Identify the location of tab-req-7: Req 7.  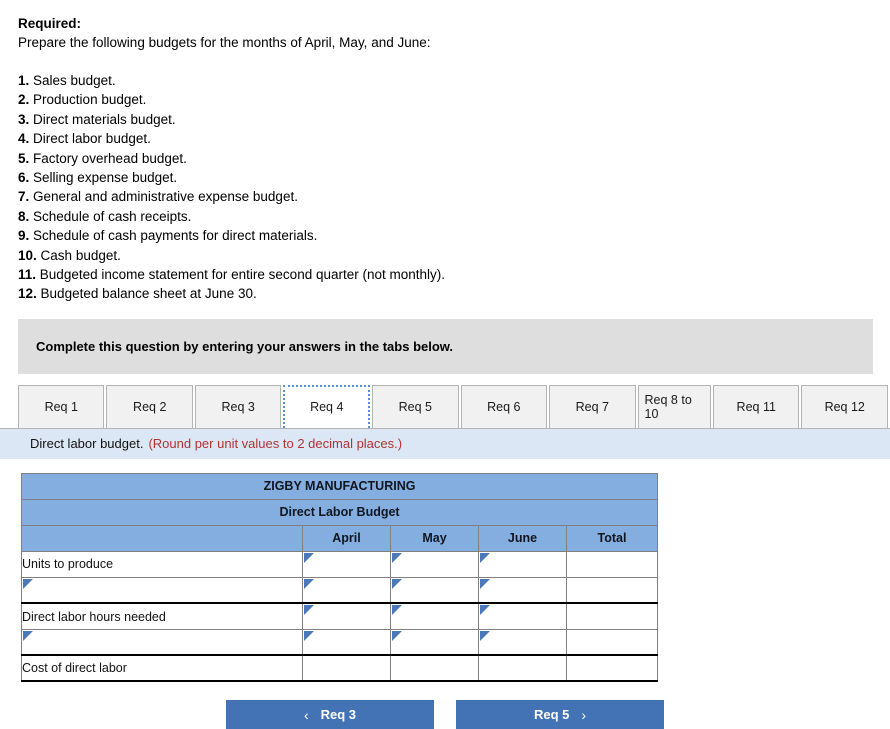
(592, 406).